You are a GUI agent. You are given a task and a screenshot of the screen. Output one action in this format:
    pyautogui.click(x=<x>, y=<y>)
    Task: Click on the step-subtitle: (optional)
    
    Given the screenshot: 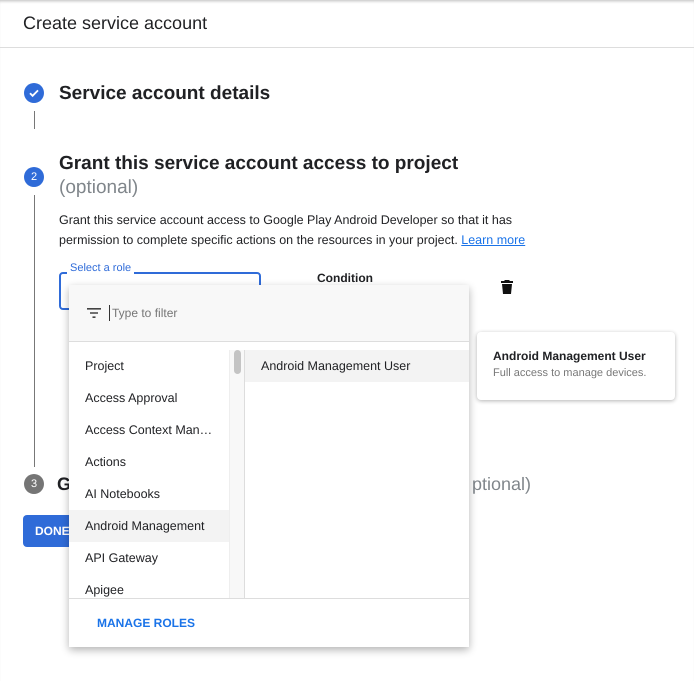 What is the action you would take?
    pyautogui.click(x=99, y=188)
    